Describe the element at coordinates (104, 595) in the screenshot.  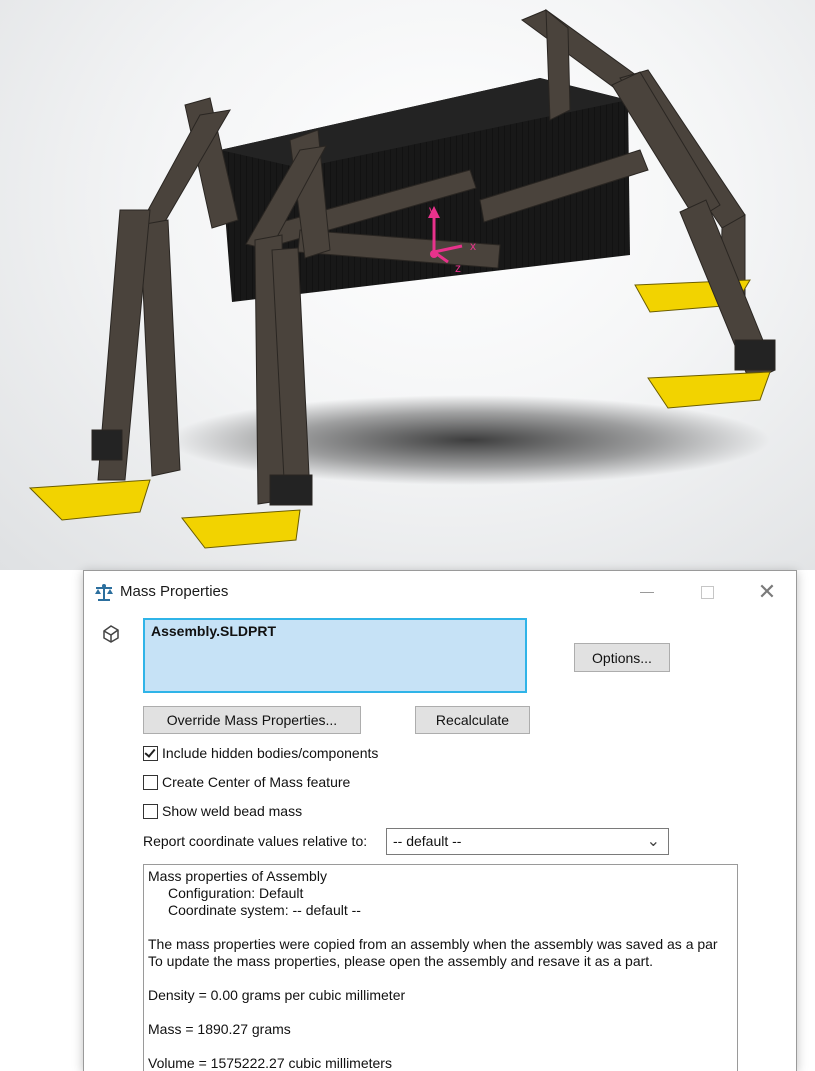
I see `mass-scale-icon` at that location.